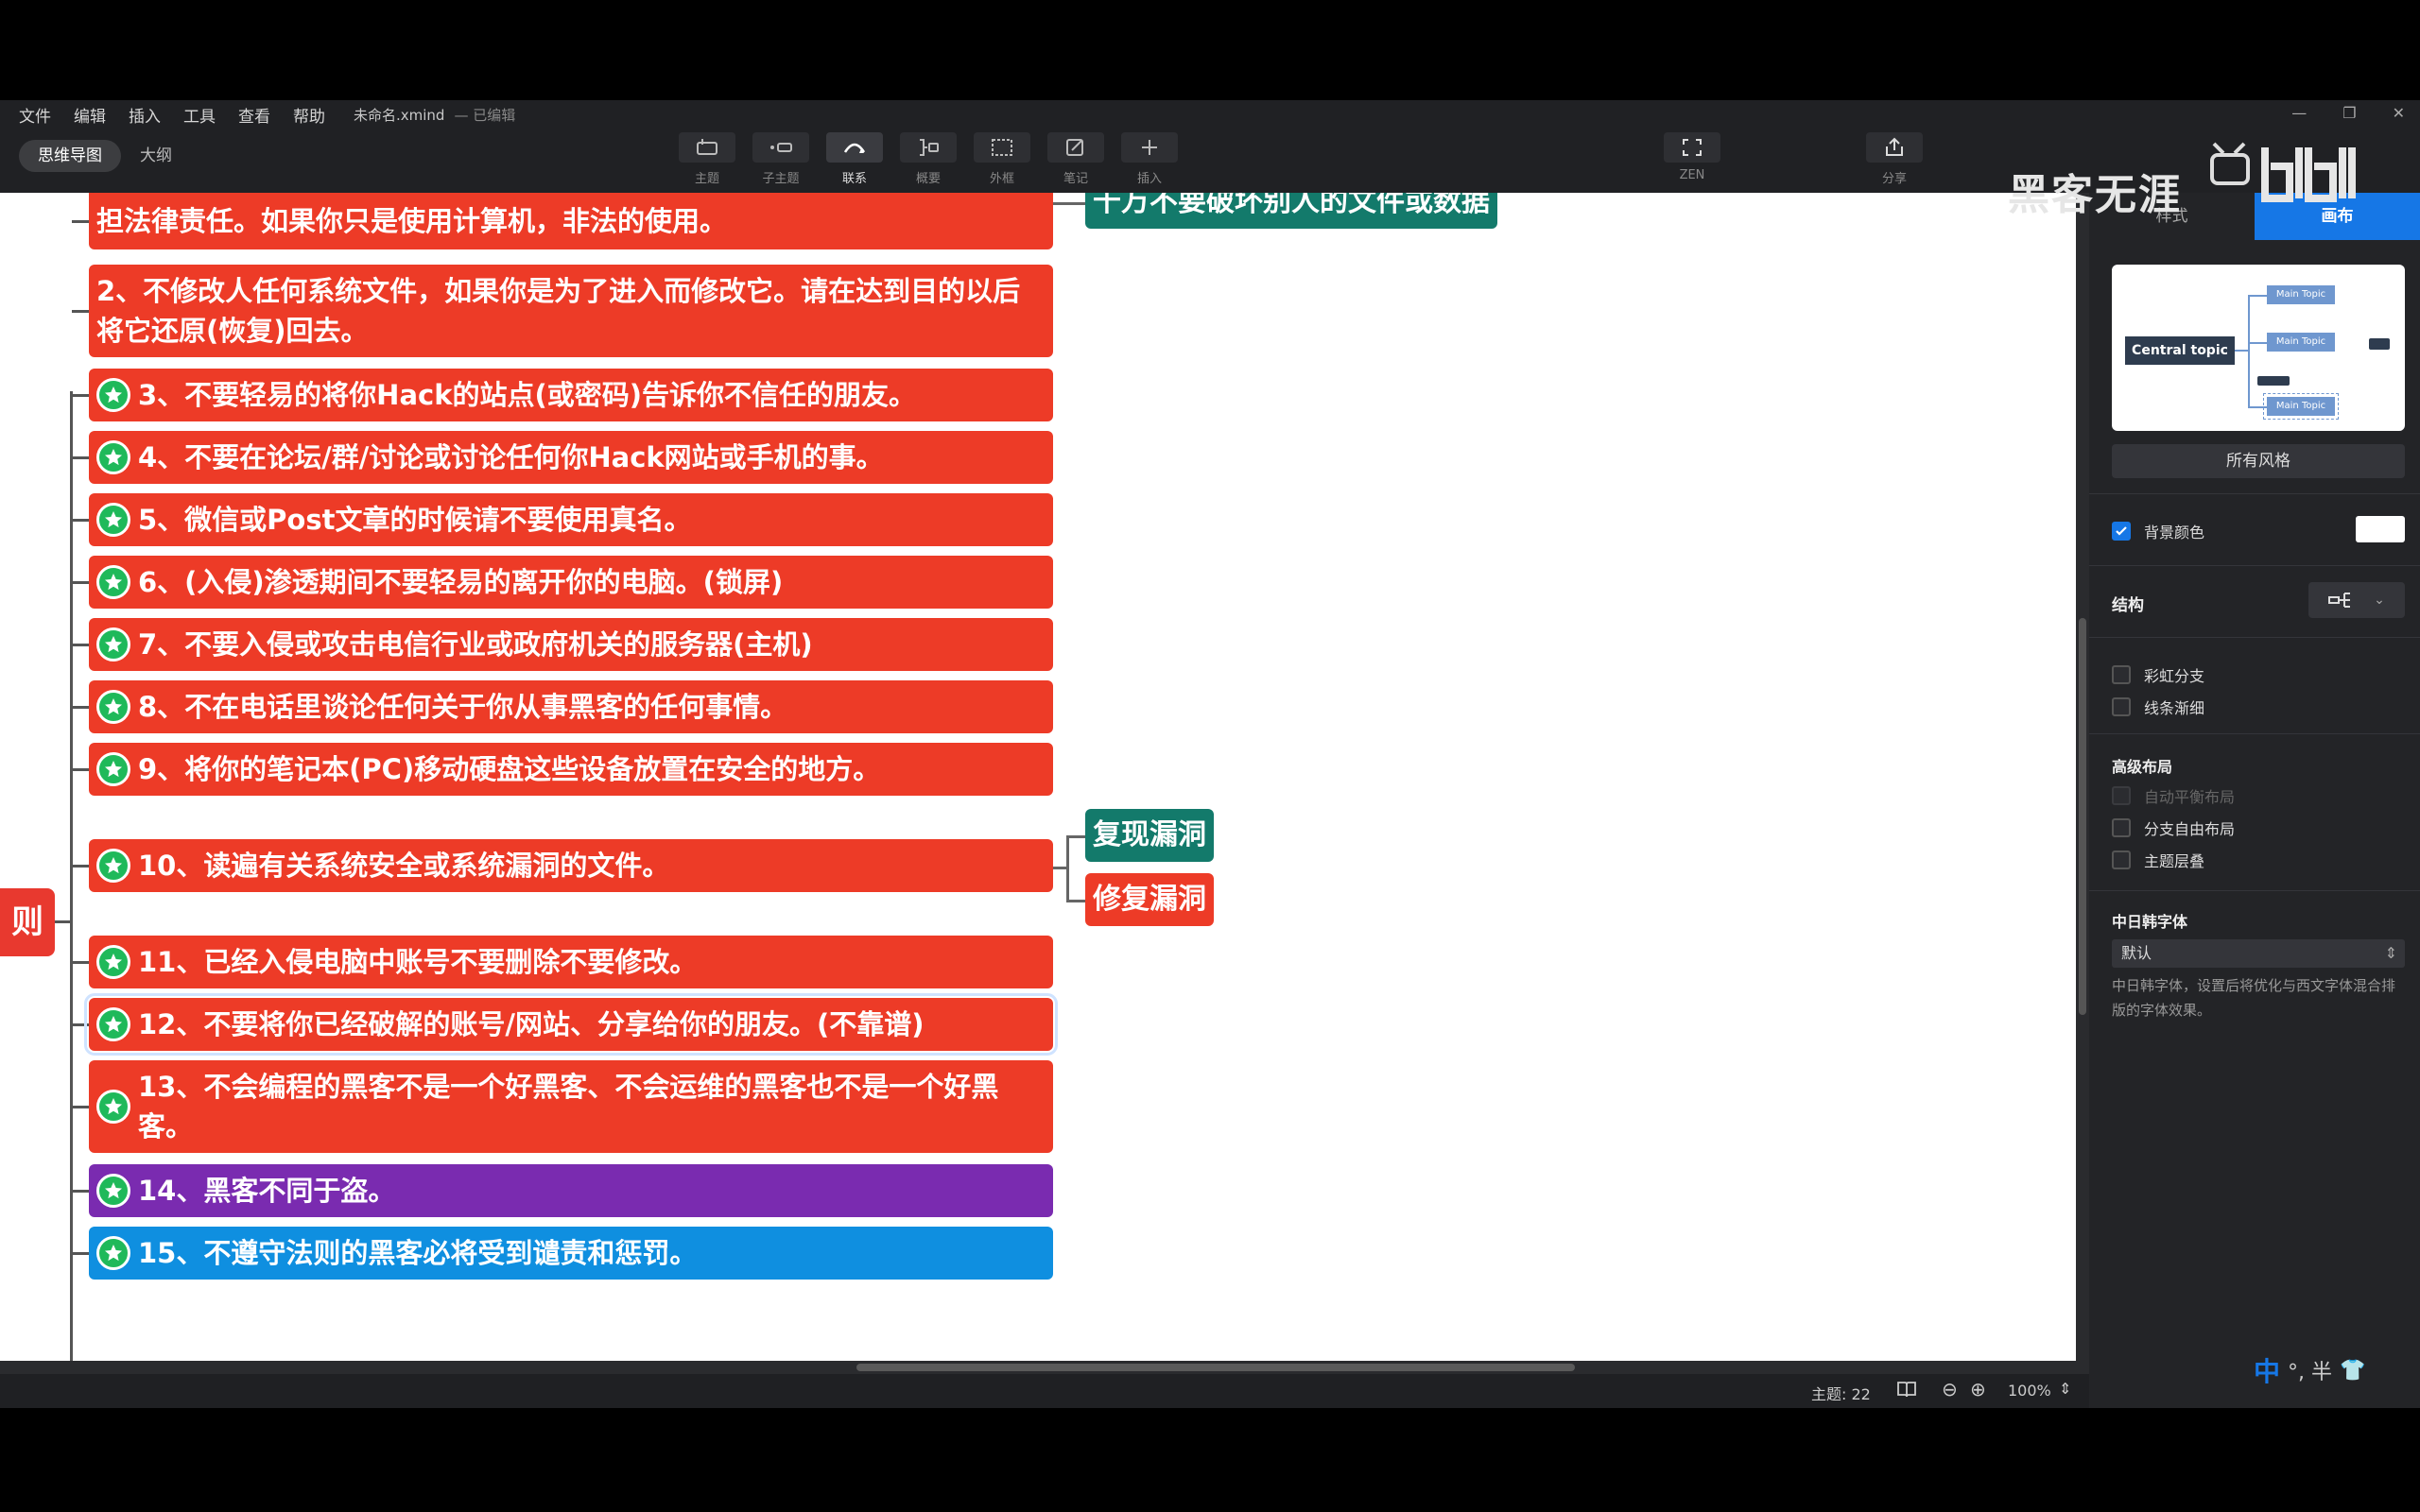 Image resolution: width=2420 pixels, height=1512 pixels. What do you see at coordinates (2121, 859) in the screenshot?
I see `overlap-checkbox` at bounding box center [2121, 859].